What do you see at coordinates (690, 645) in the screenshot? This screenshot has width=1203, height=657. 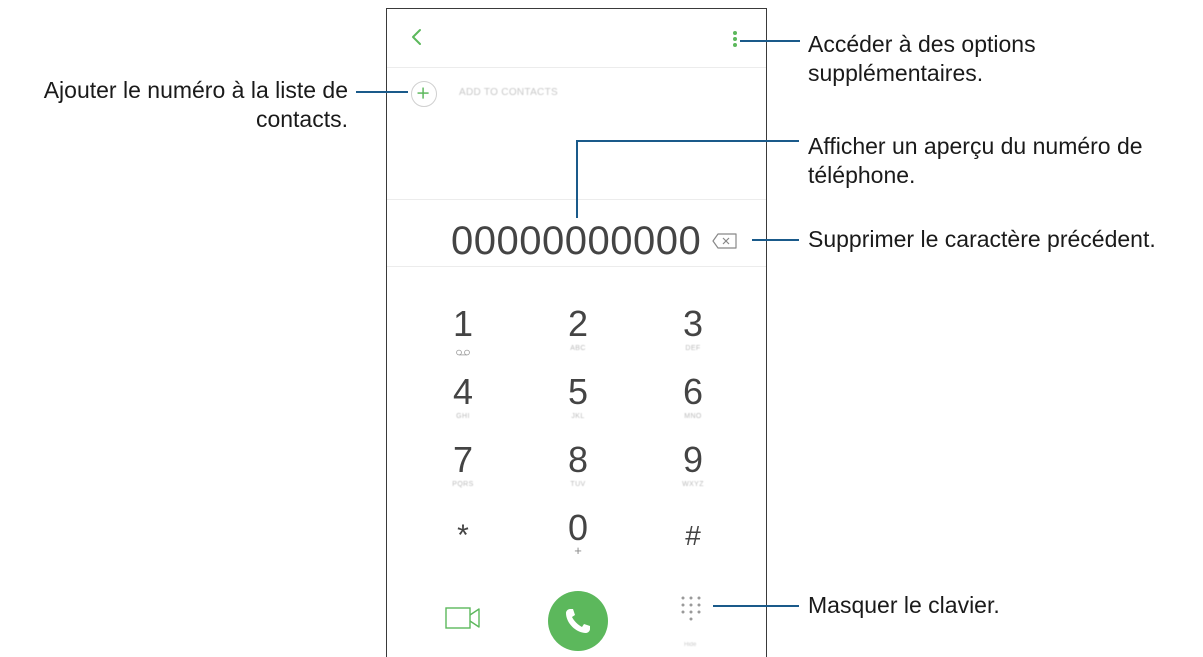 I see `hide-keypad-label: Hide` at bounding box center [690, 645].